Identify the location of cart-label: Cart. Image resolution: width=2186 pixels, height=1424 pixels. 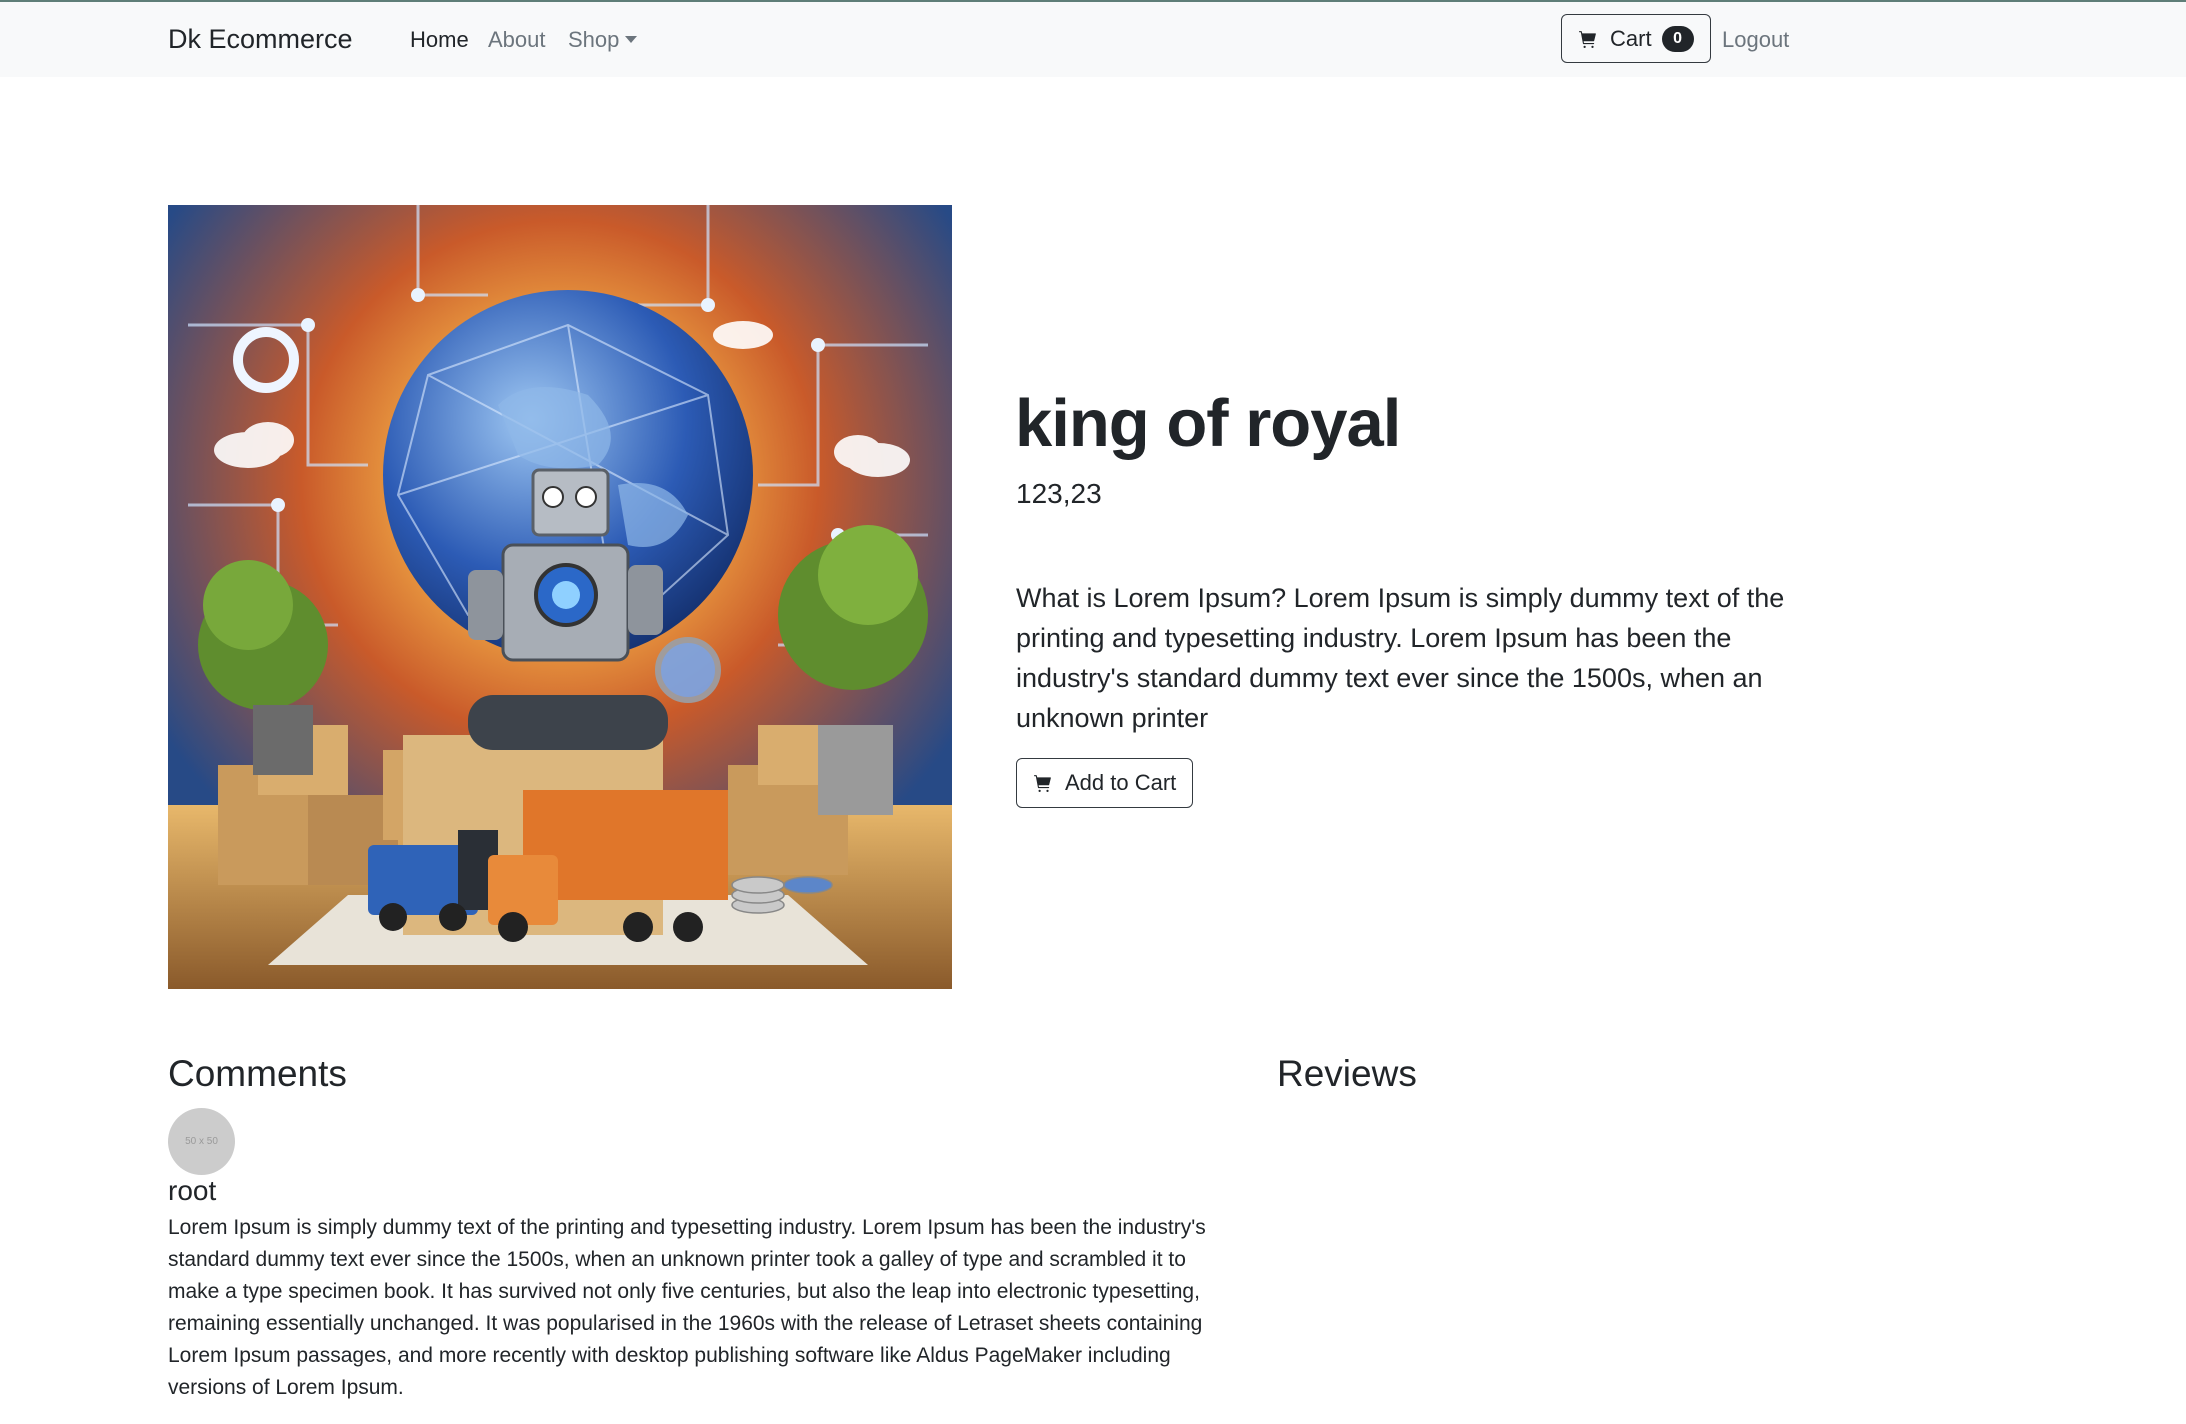
(1631, 38).